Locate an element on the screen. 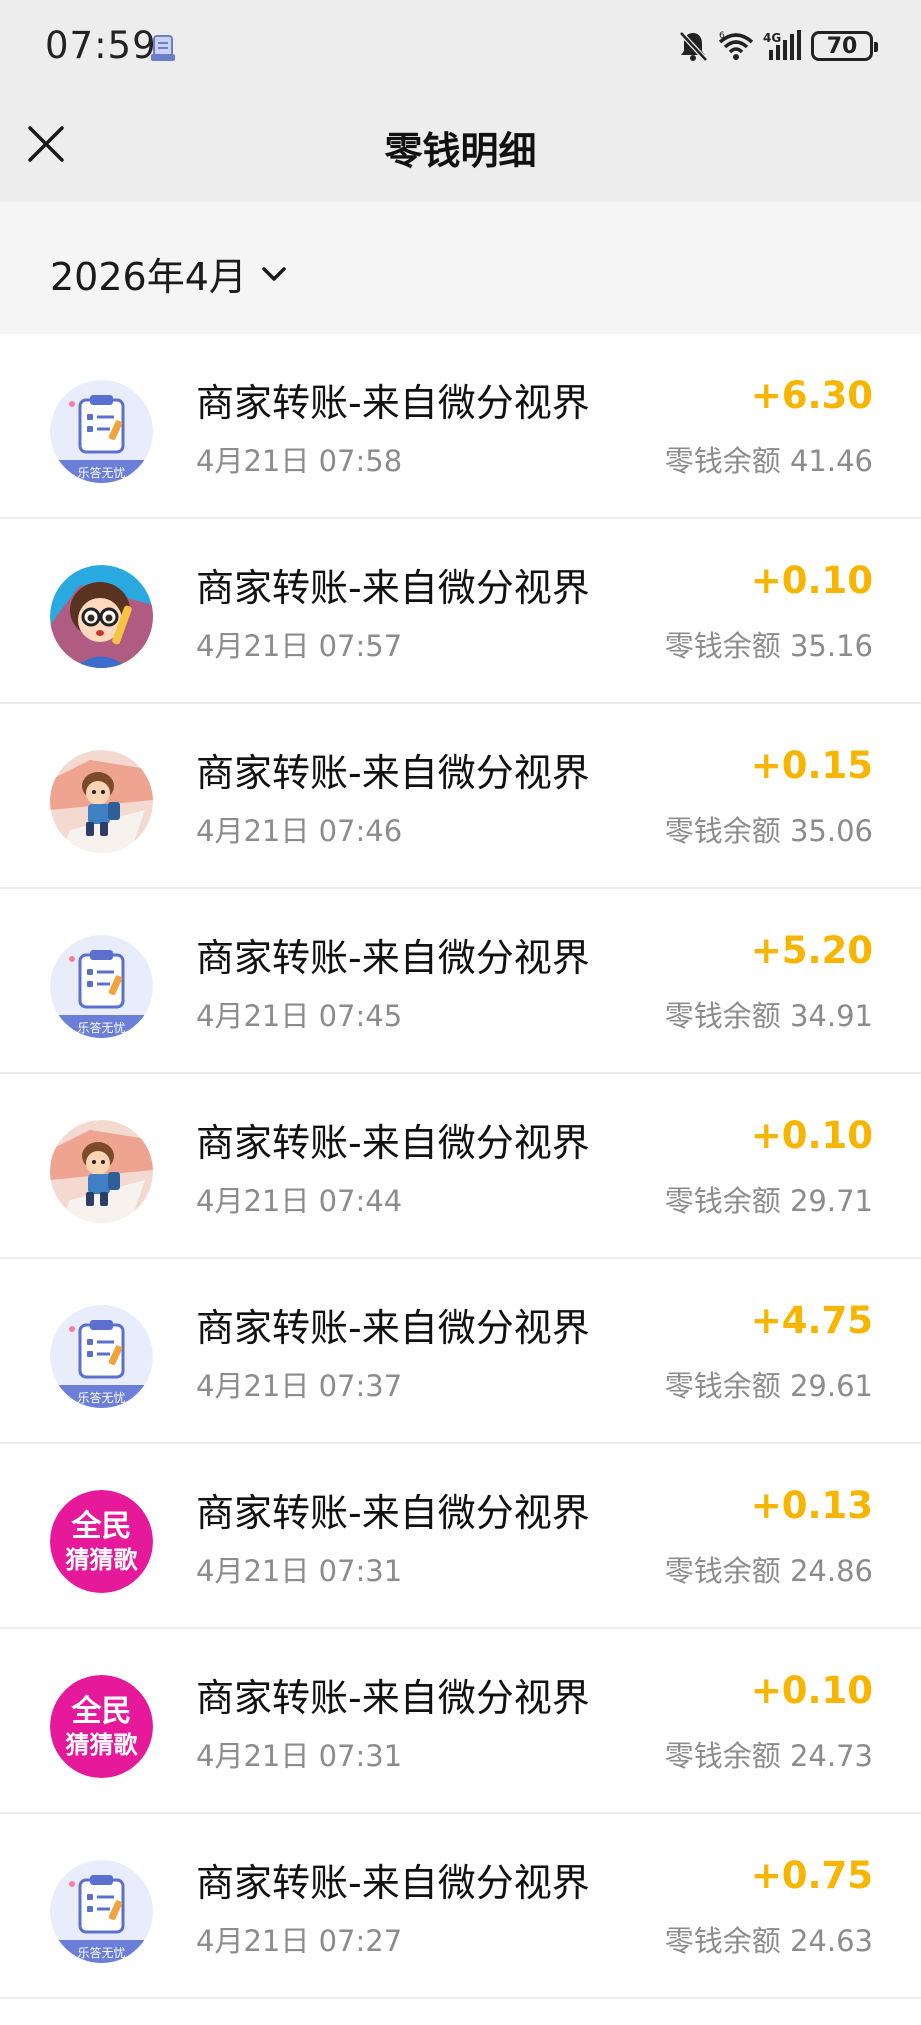 The image size is (921, 2025). transaction-time: 4月21日 07:58 is located at coordinates (299, 461).